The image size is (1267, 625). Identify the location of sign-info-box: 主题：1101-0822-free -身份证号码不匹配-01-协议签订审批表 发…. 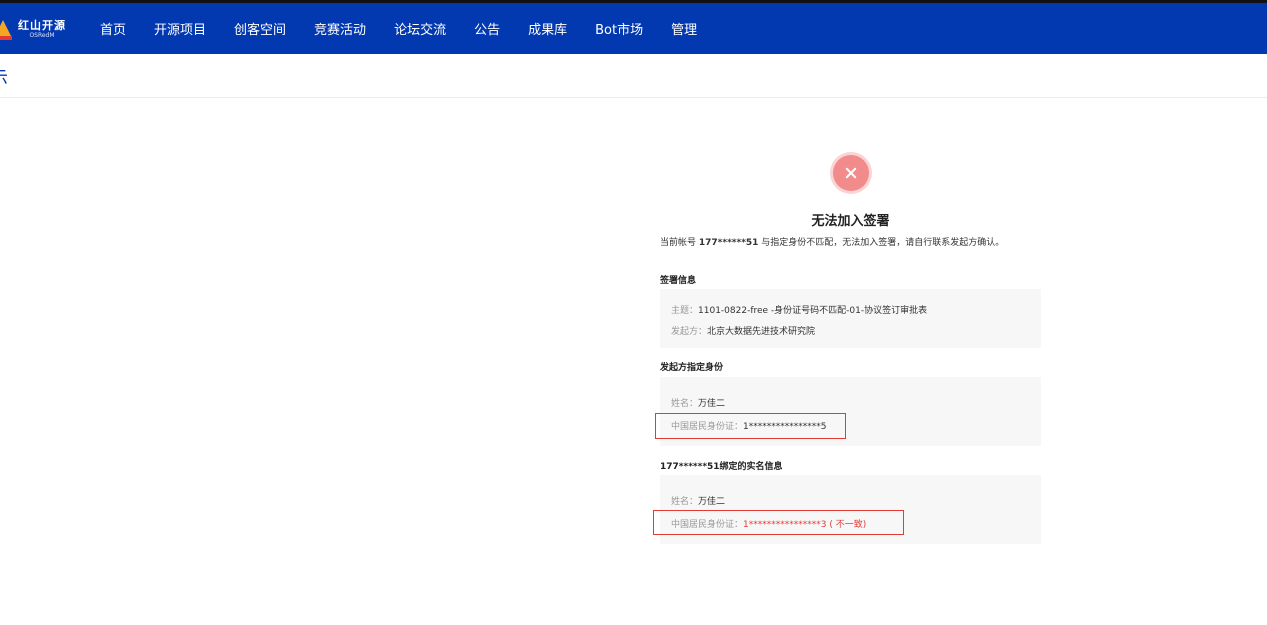
(850, 318).